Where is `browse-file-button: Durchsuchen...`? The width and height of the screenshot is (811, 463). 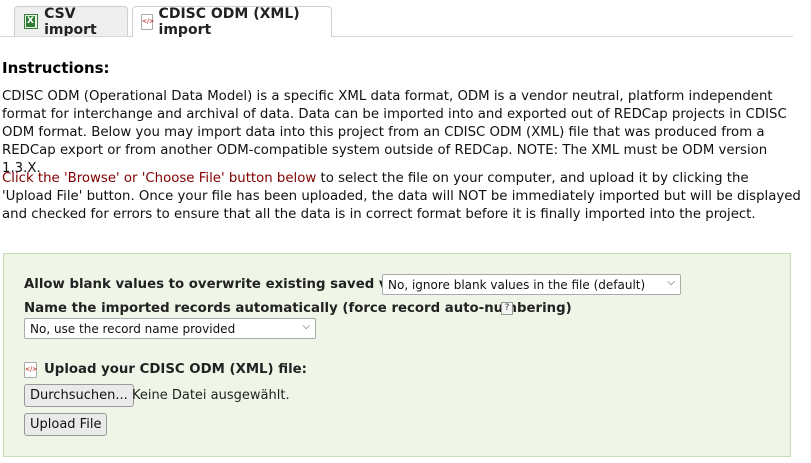
browse-file-button: Durchsuchen... is located at coordinates (79, 395).